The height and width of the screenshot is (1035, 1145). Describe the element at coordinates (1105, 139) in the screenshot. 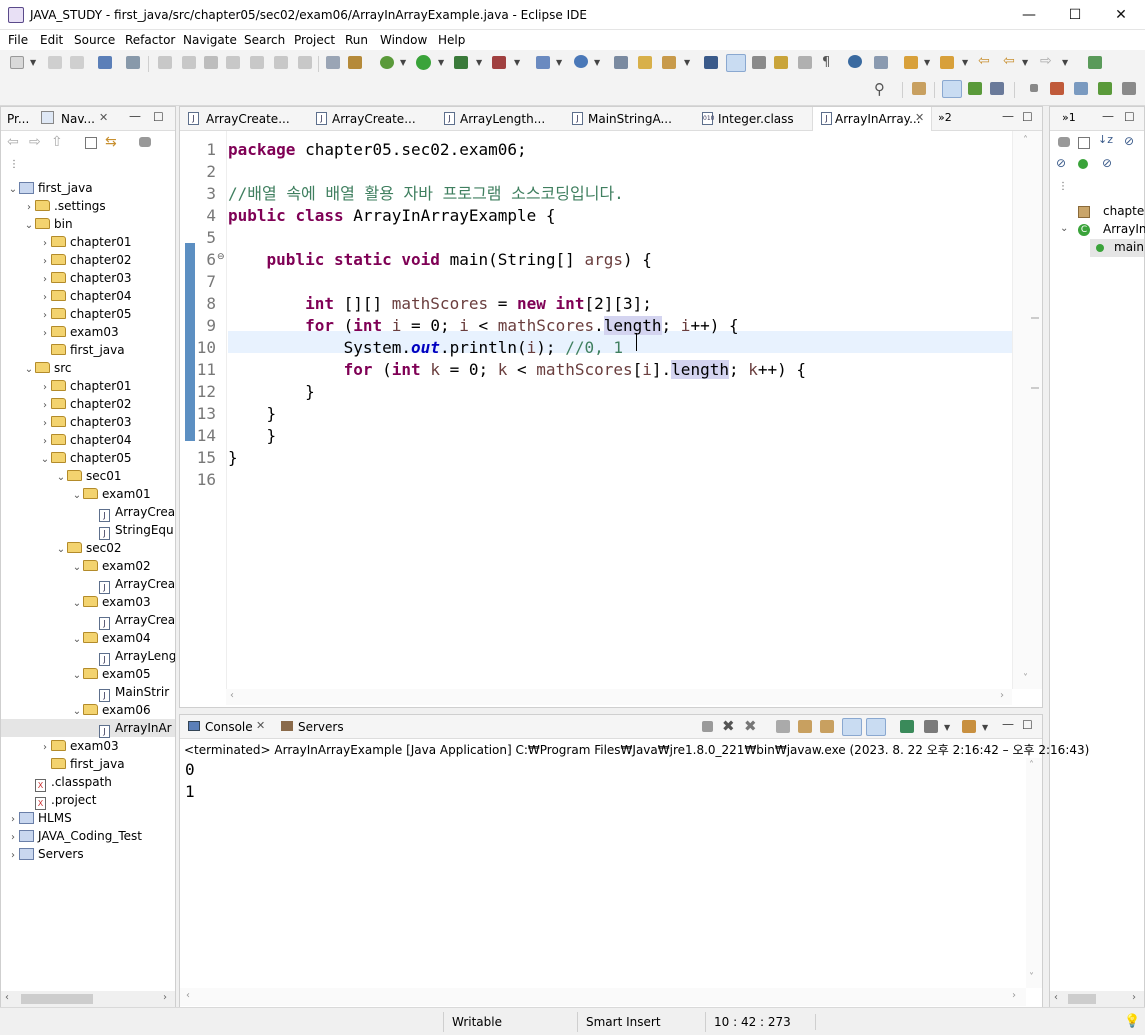

I see `sort-icon: ↓z` at that location.